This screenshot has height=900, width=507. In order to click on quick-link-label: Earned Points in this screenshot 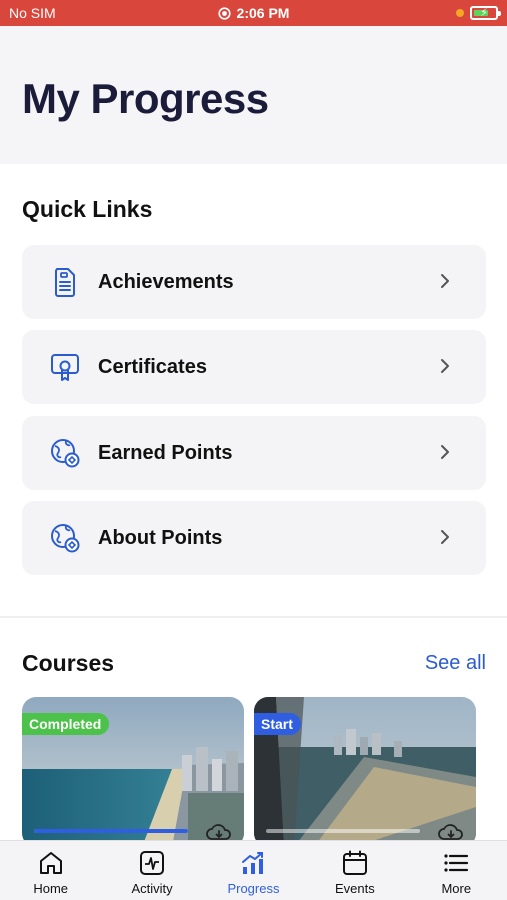, I will do `click(165, 452)`.